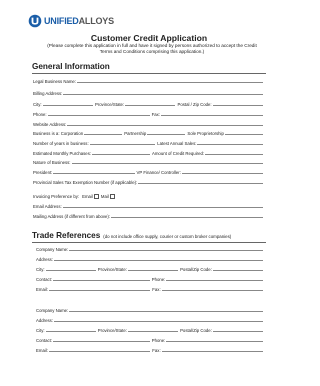  I want to click on ref1-email-field, so click(99, 291).